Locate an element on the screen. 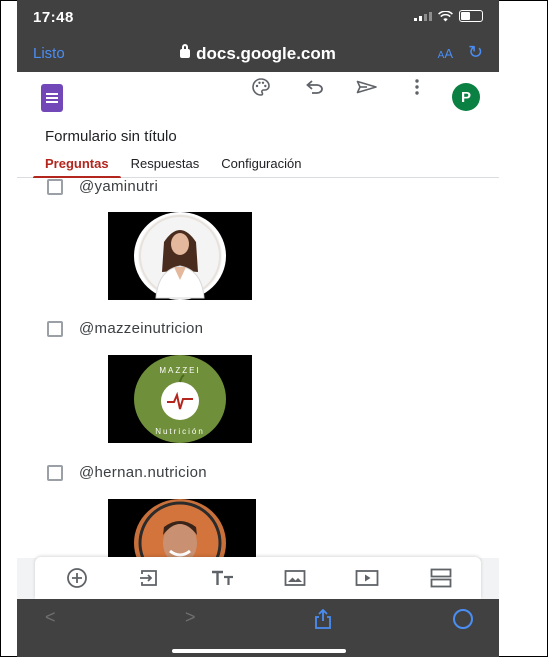 This screenshot has height=657, width=548. forms-app-bar: P is located at coordinates (258, 97).